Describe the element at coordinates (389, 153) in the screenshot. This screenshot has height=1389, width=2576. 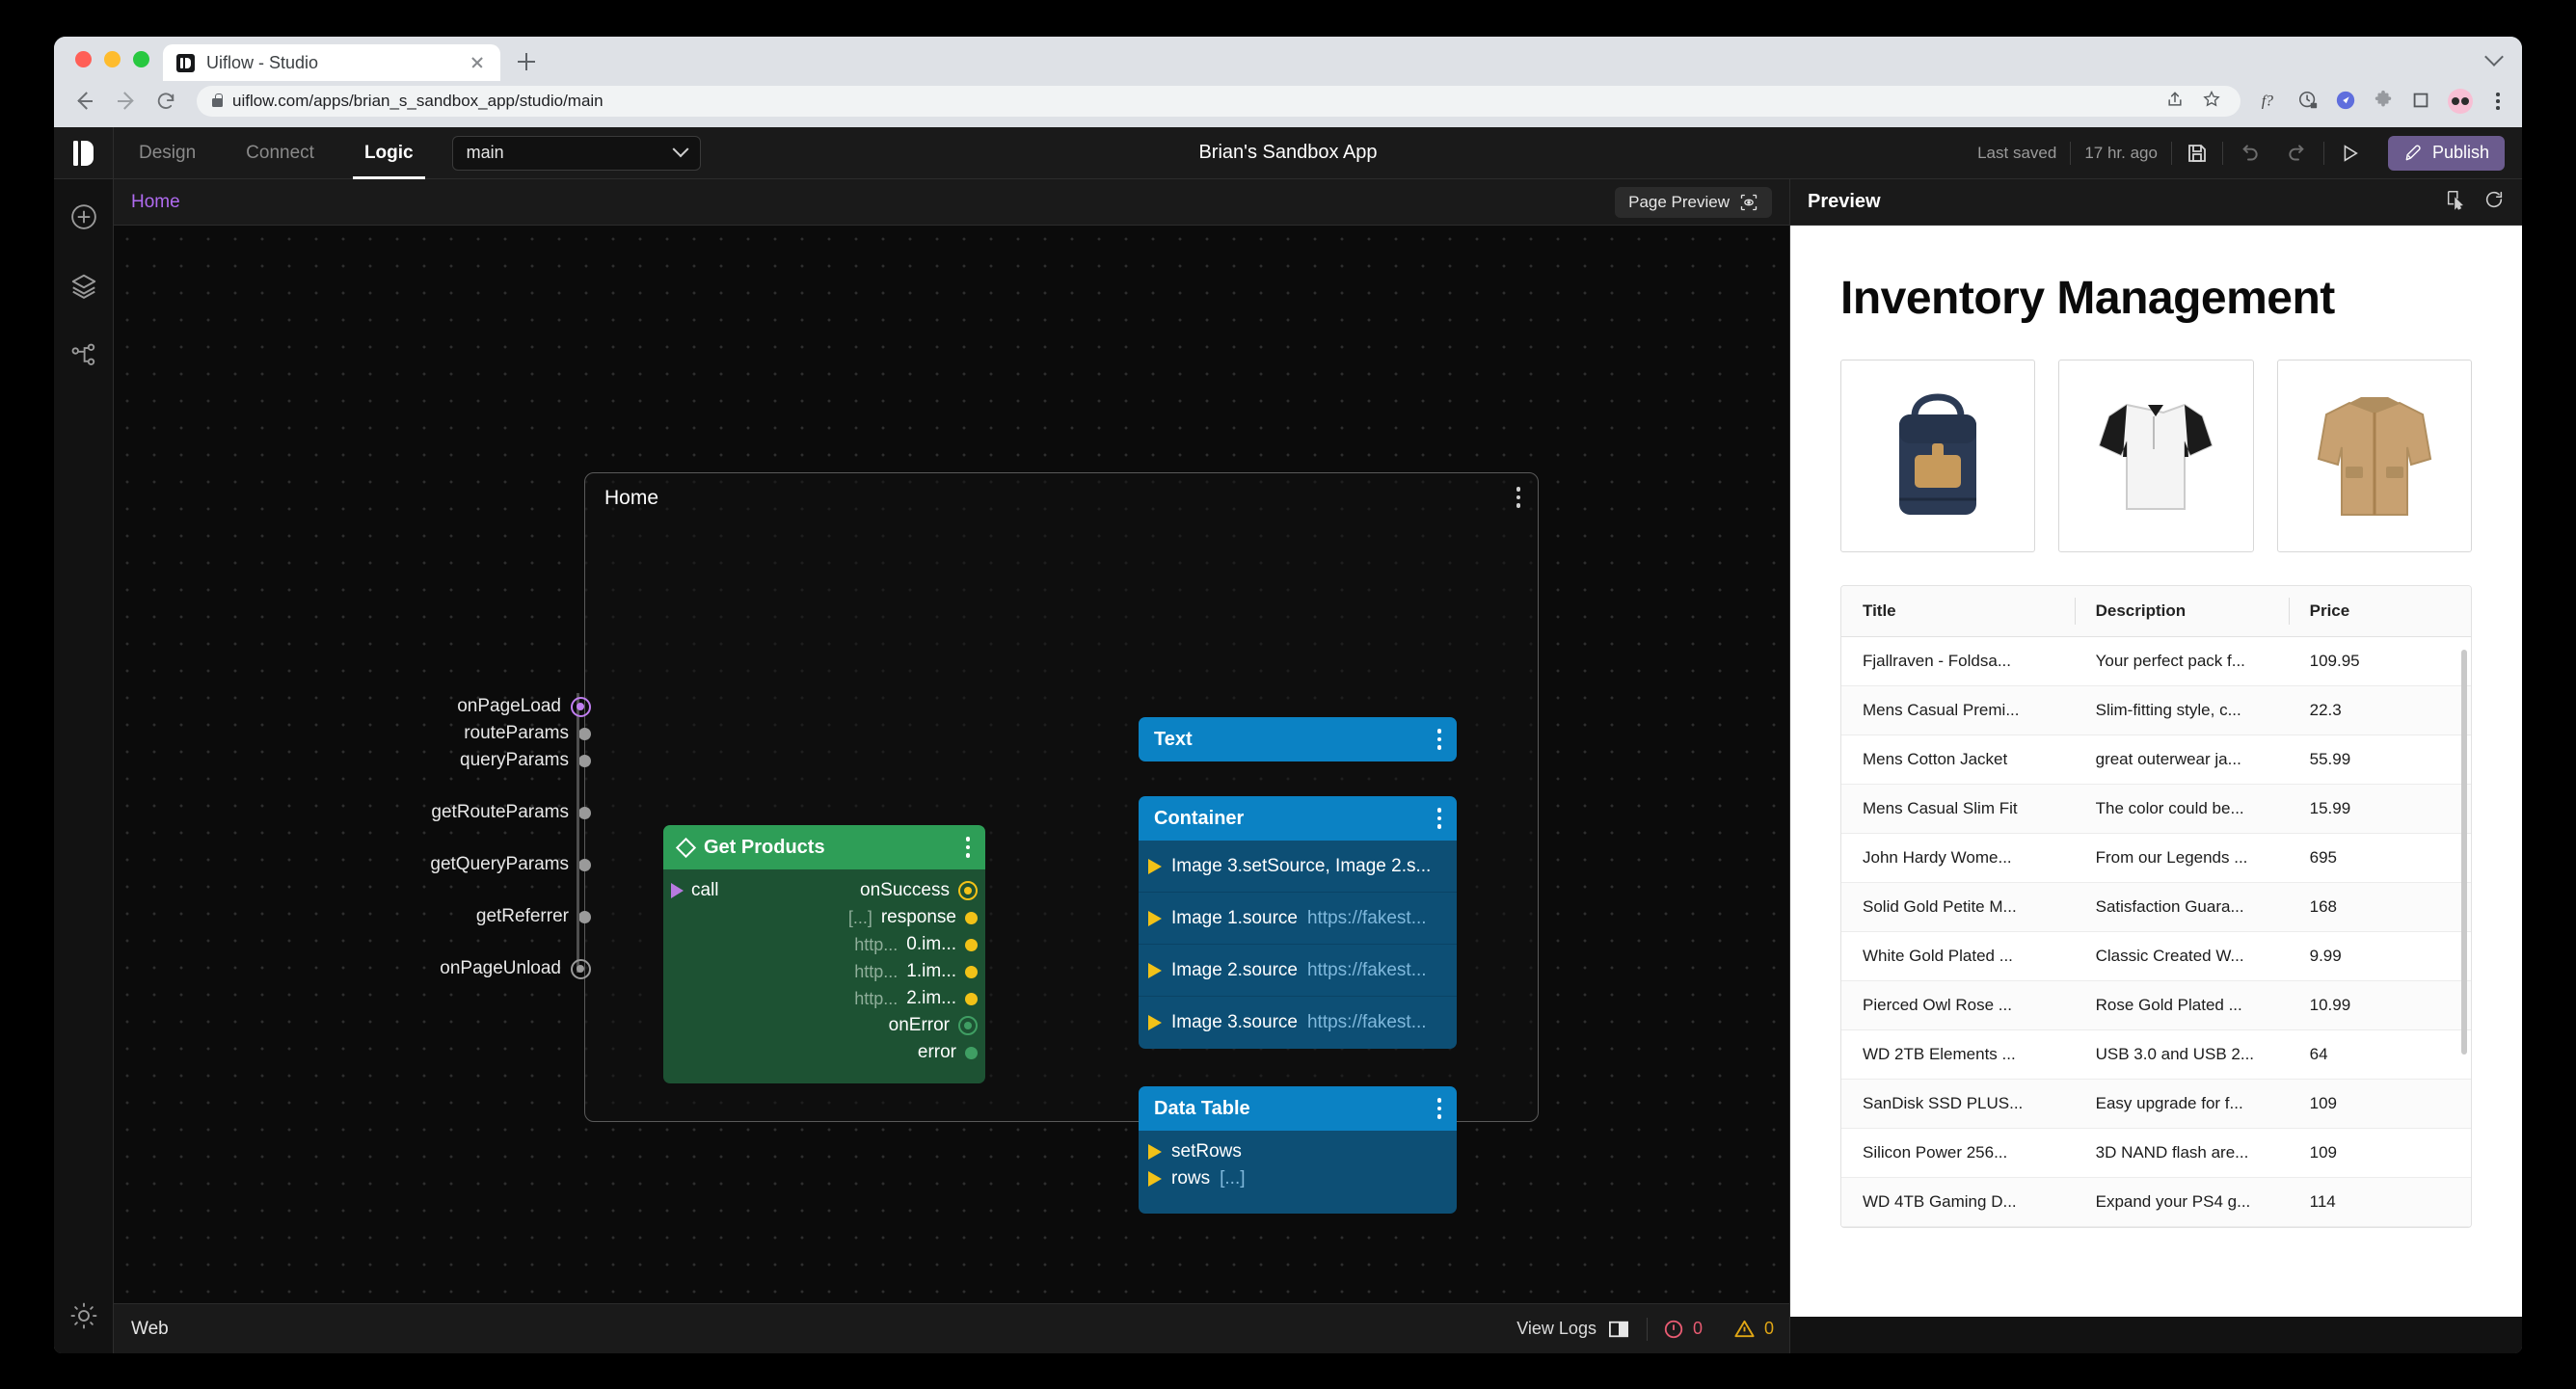
I see `tab-logic: Logic` at that location.